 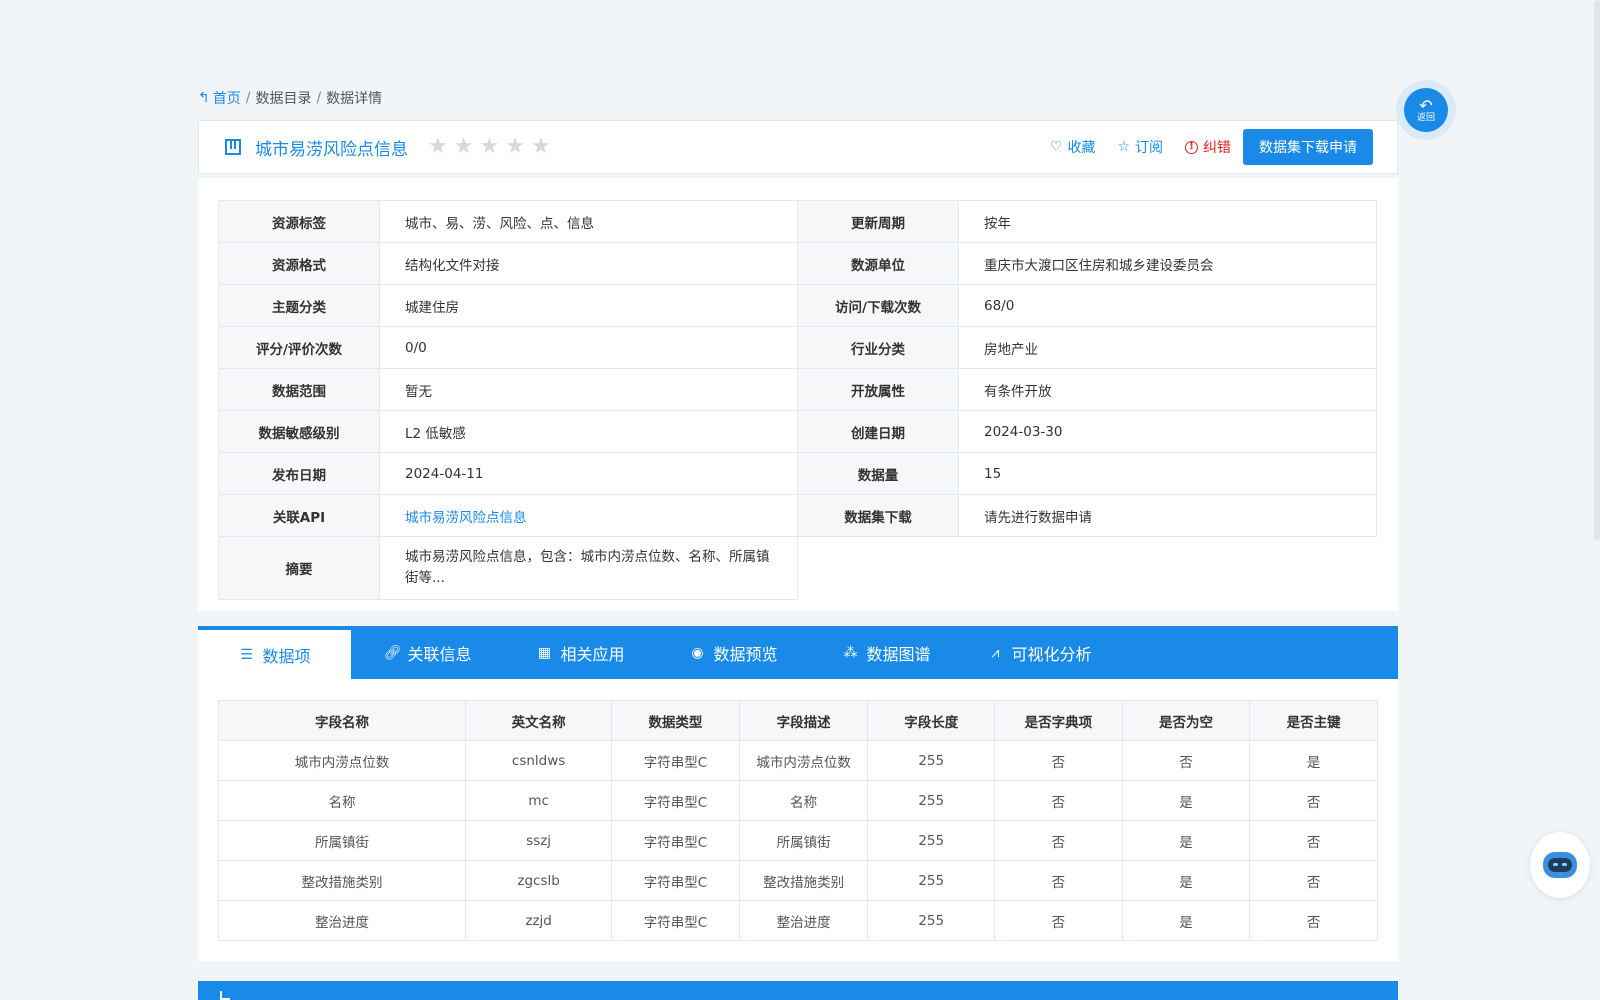 I want to click on column-header: 数据类型, so click(x=675, y=720).